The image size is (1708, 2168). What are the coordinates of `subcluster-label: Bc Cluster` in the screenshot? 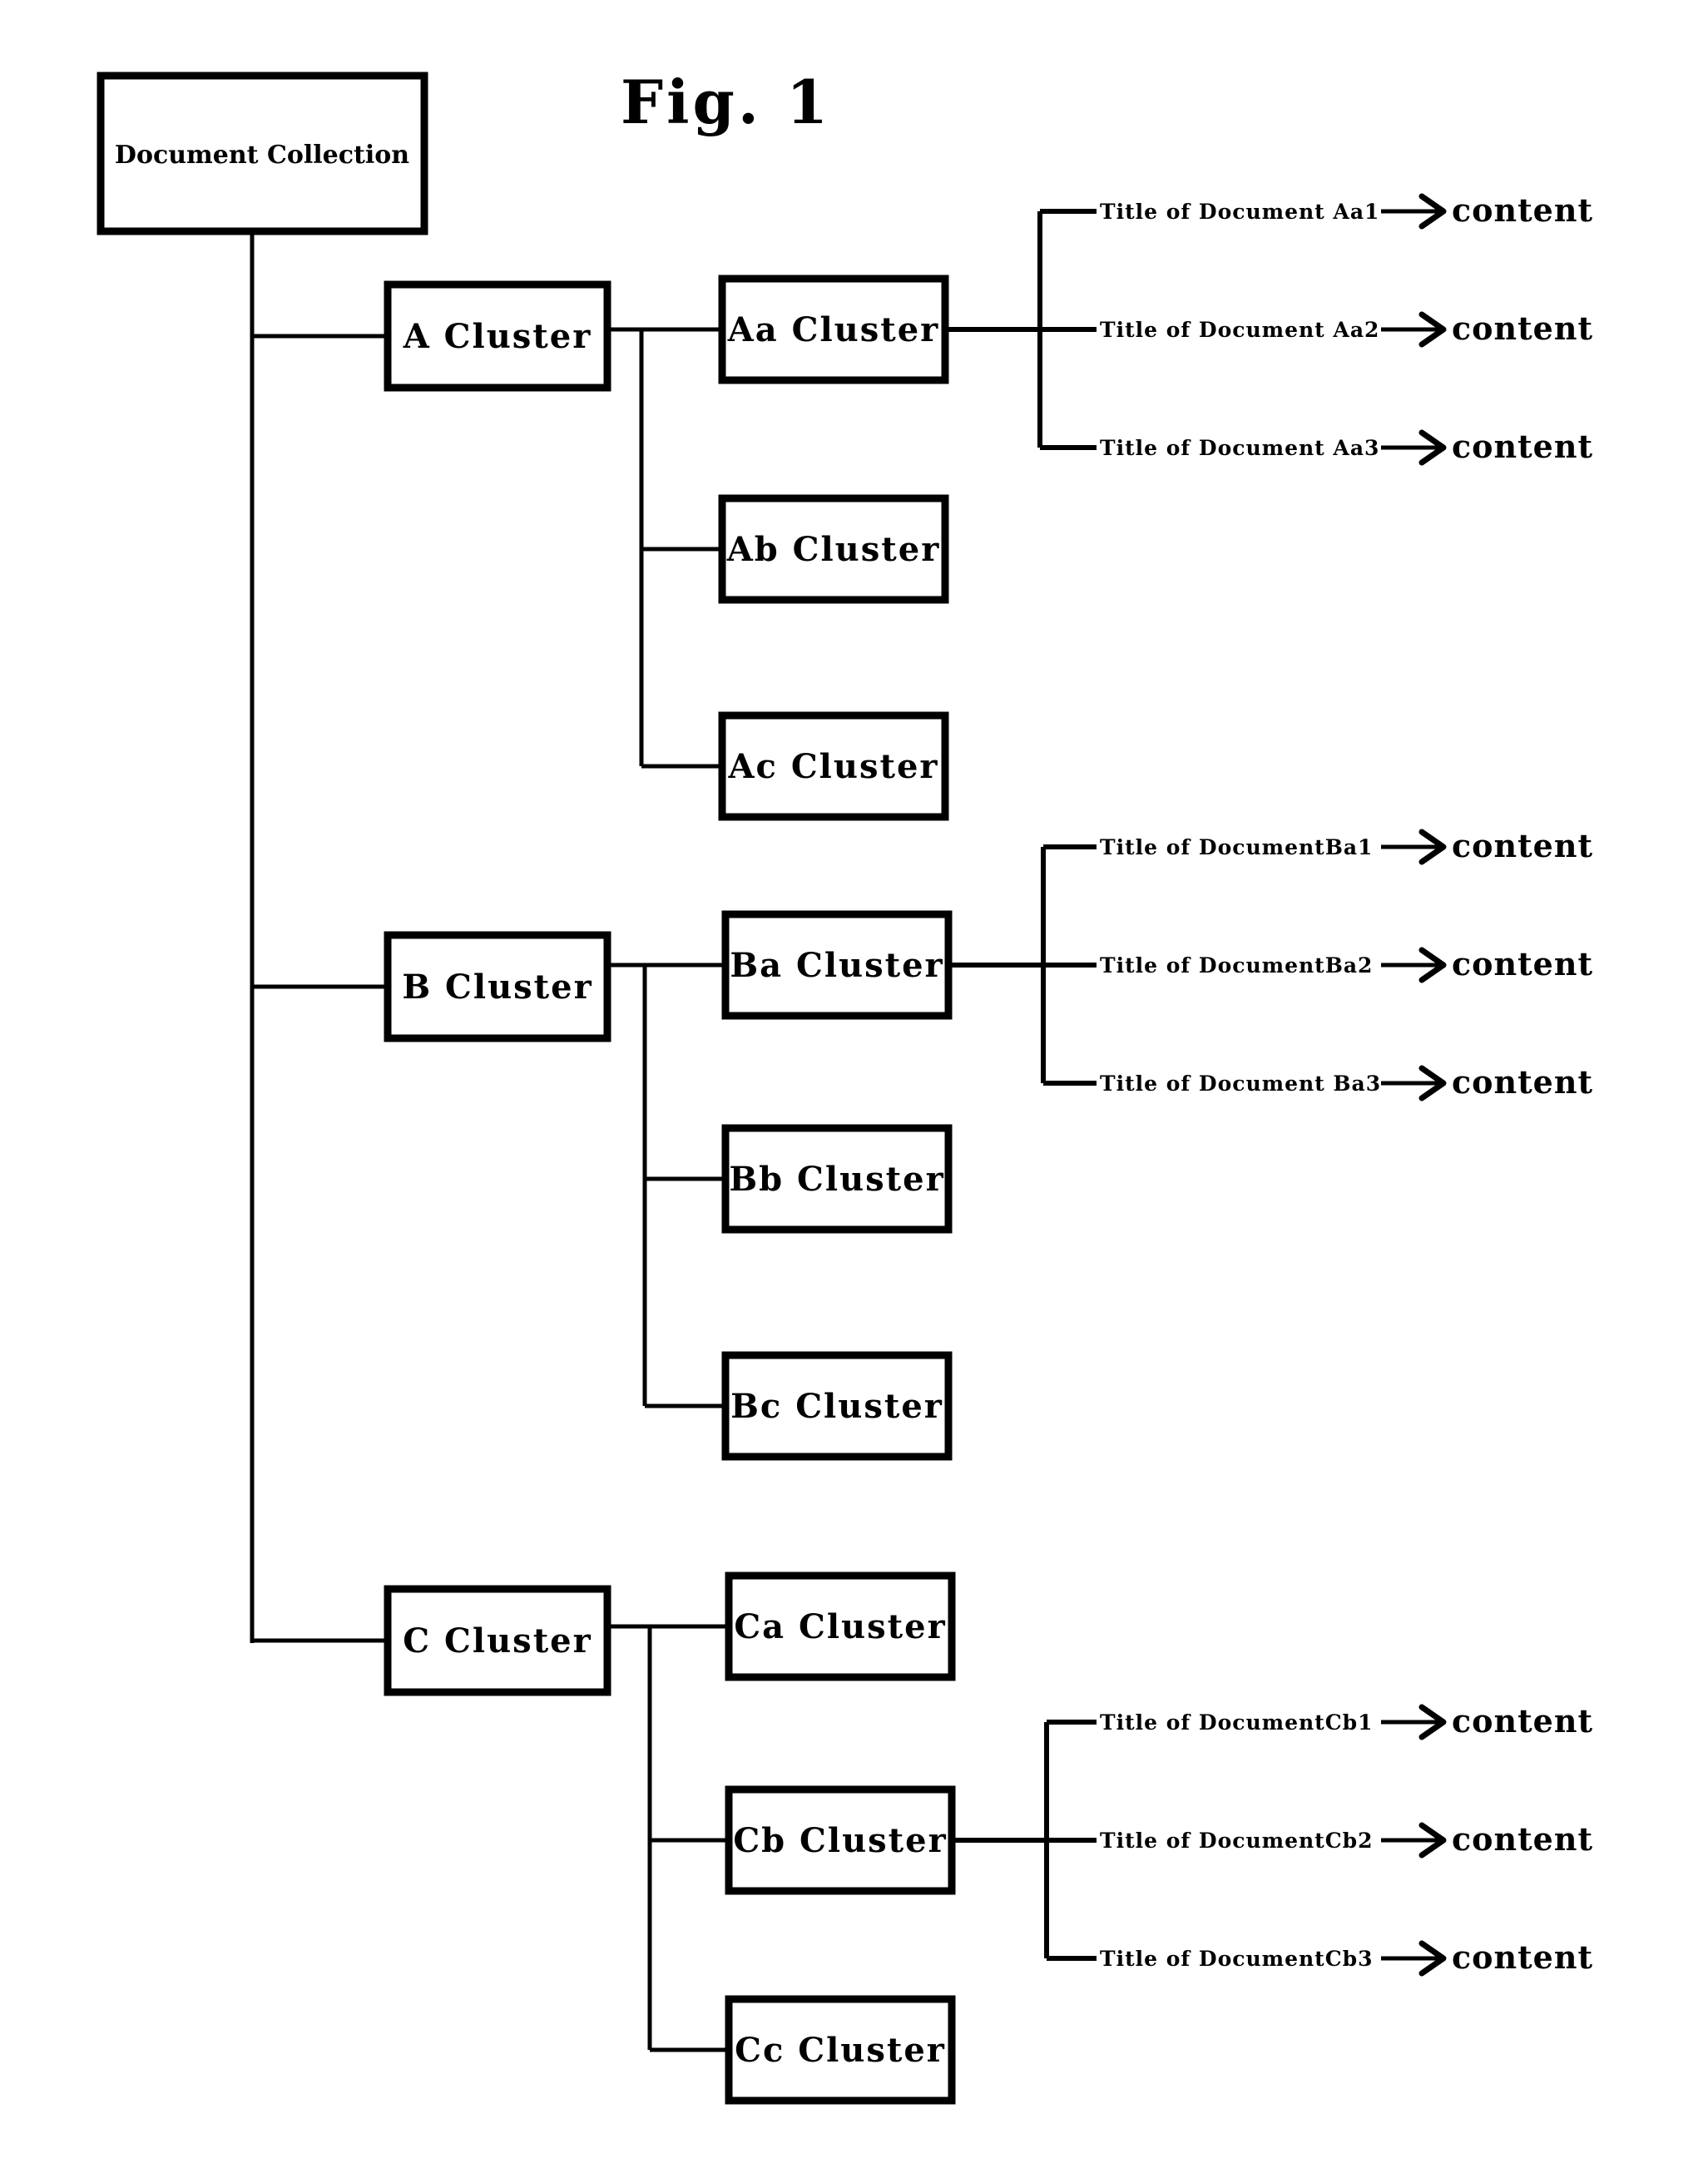 It's located at (836, 1406).